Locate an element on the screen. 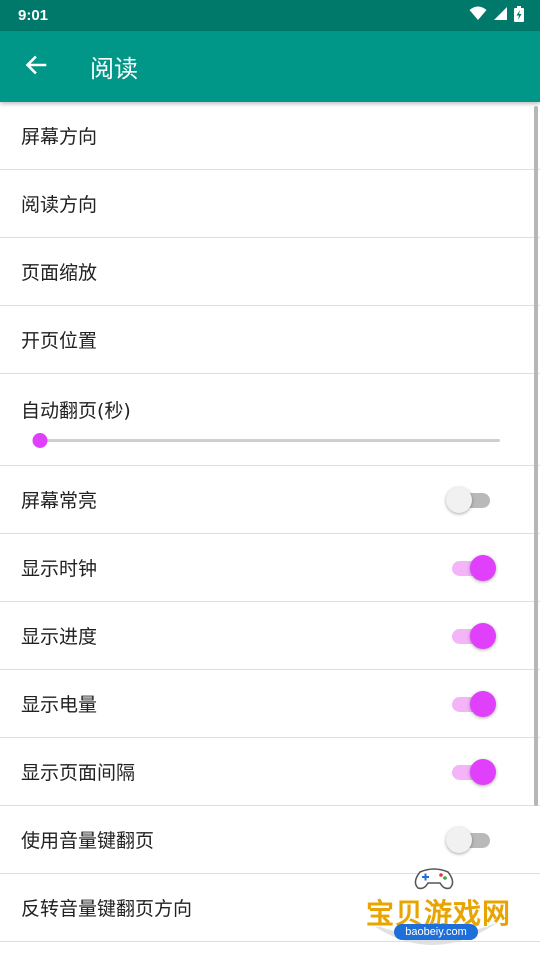 This screenshot has height=960, width=540. game-controller-icon is located at coordinates (434, 879).